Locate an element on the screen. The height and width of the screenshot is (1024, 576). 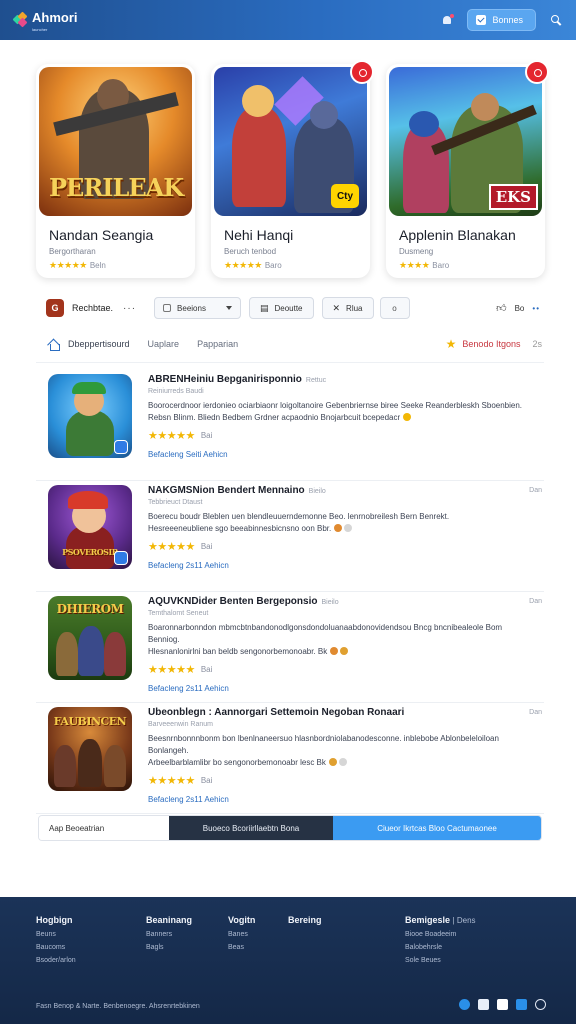
primary-action-button: Ciueor Ikrtcas Bloo Cactumaonee is located at coordinates (437, 828).